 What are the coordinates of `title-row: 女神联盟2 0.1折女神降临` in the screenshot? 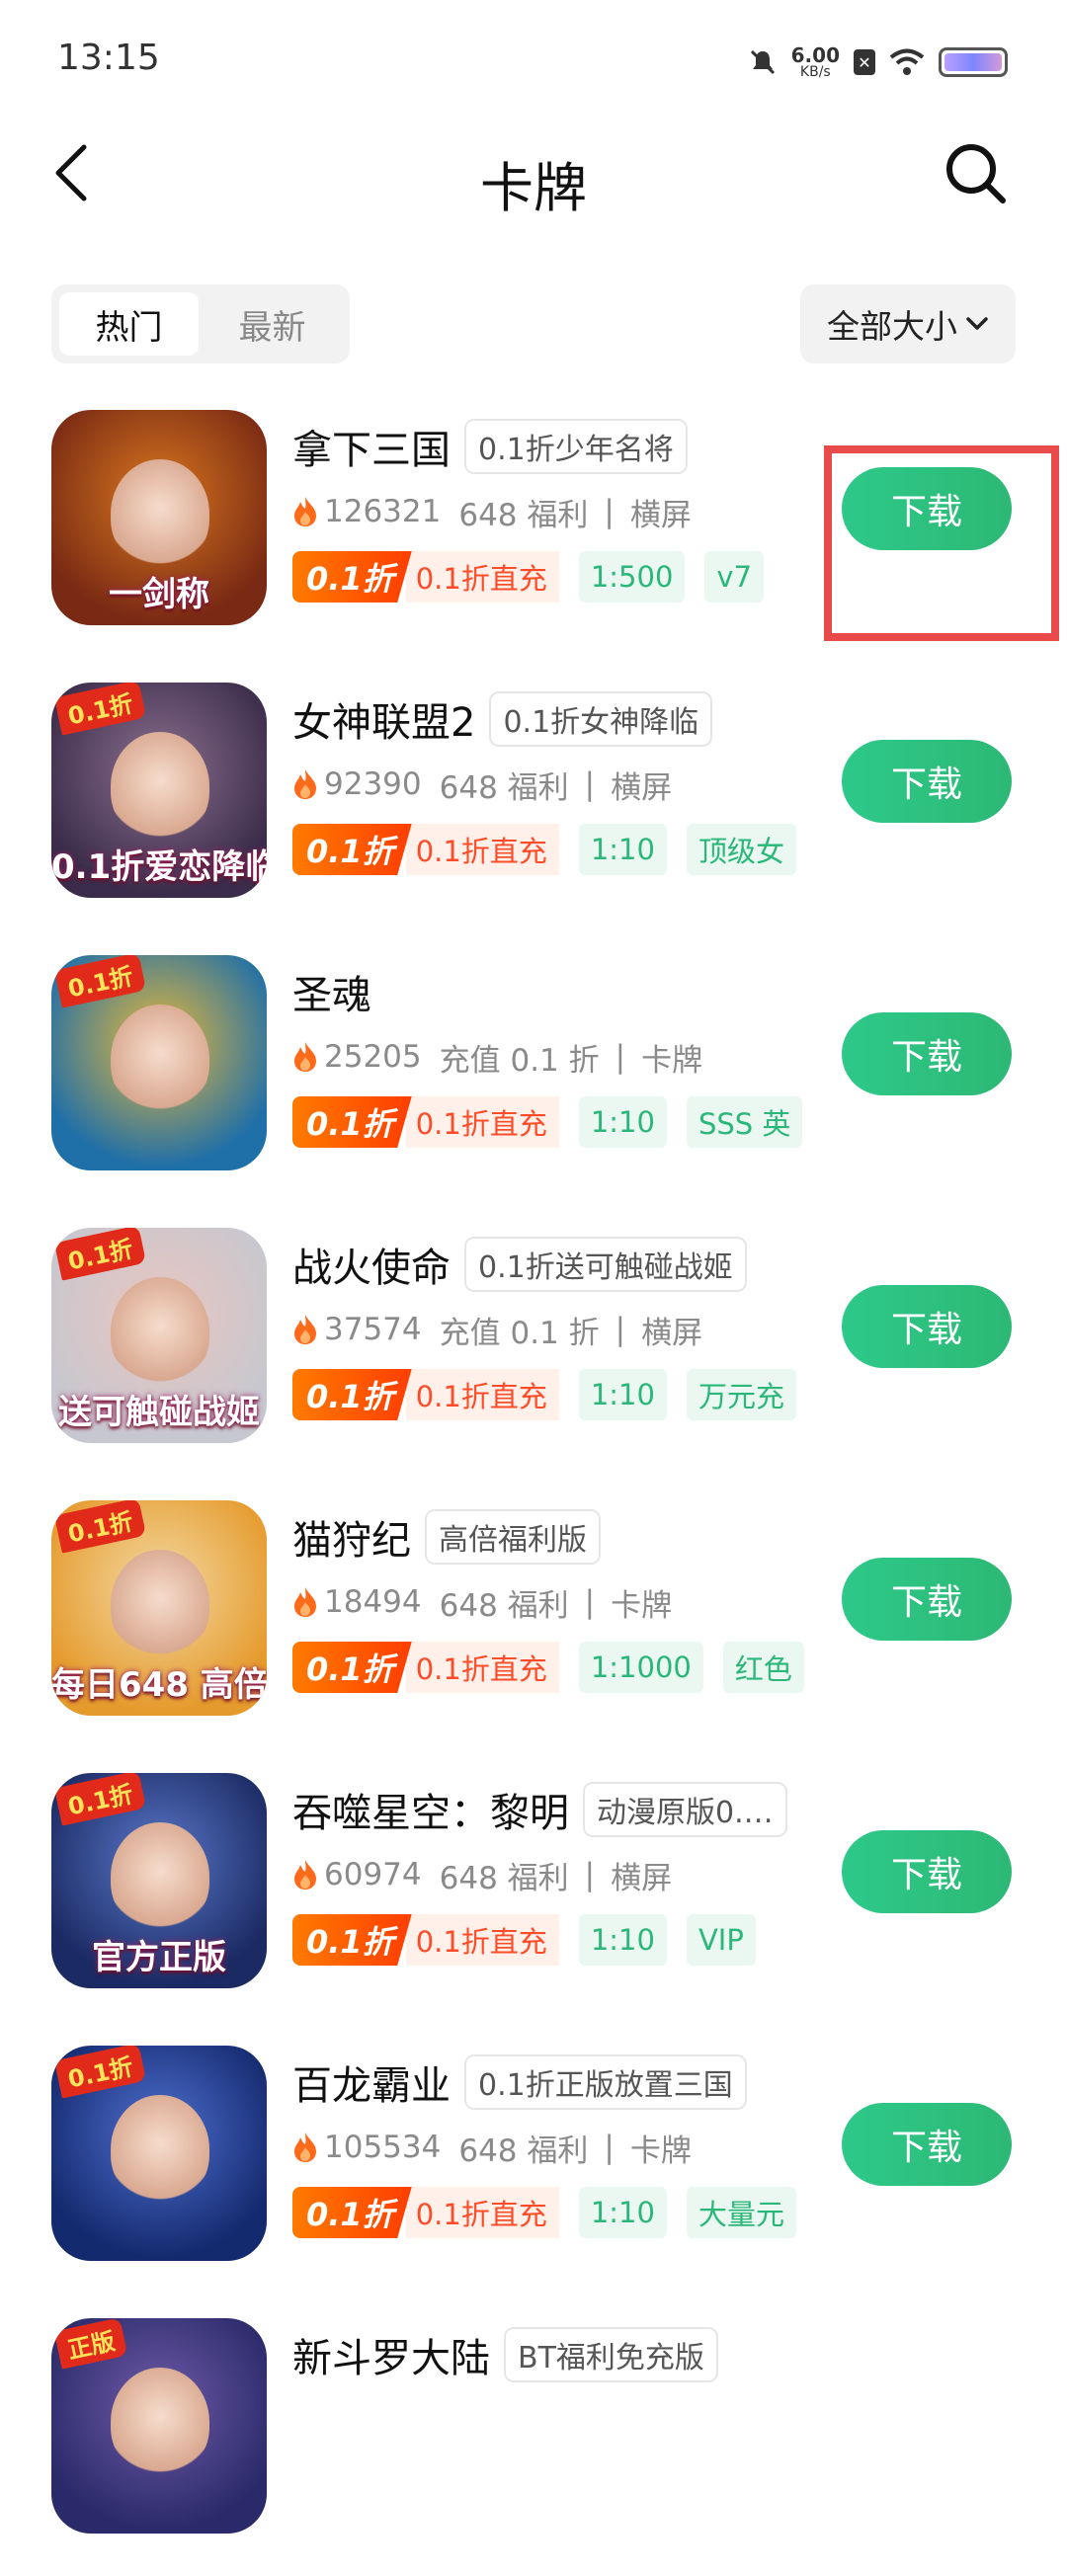 It's located at (559, 719).